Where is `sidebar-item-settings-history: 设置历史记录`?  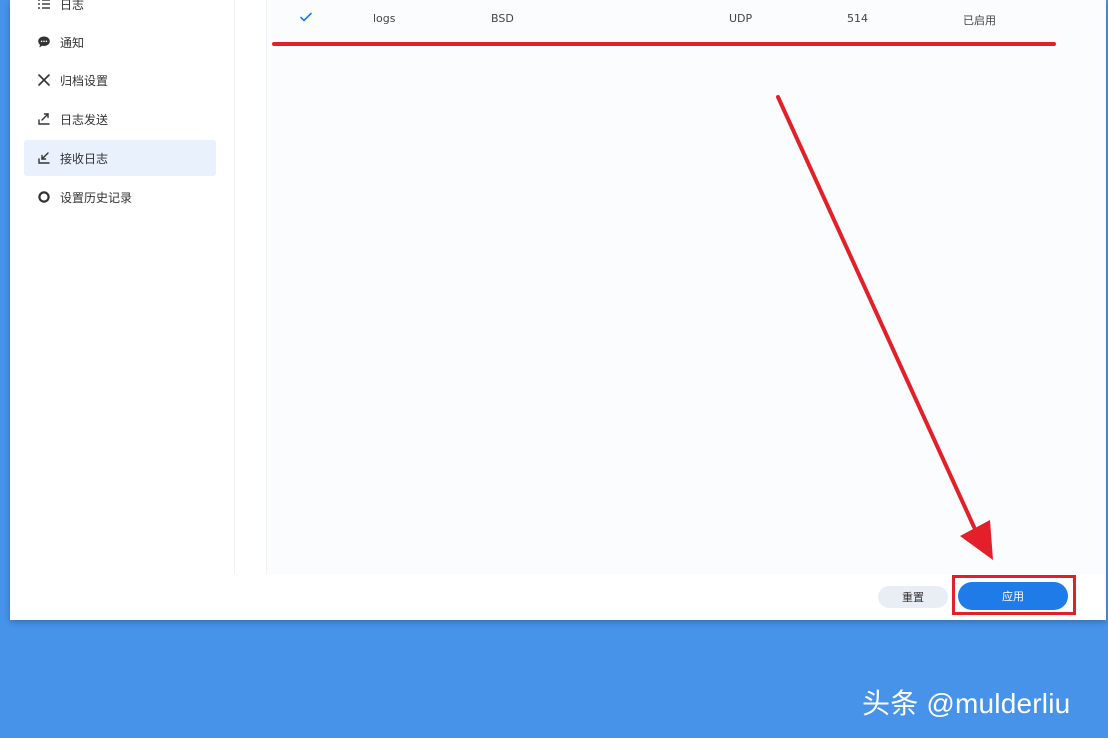
sidebar-item-settings-history: 设置历史记录 is located at coordinates (120, 197).